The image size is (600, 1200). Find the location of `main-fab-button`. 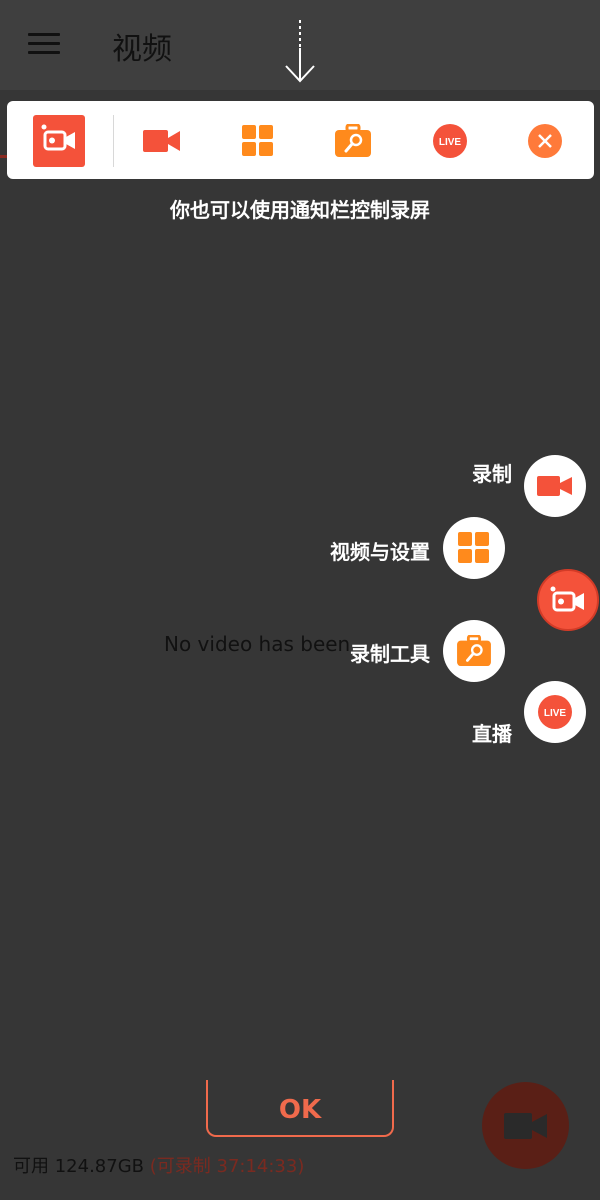

main-fab-button is located at coordinates (568, 600).